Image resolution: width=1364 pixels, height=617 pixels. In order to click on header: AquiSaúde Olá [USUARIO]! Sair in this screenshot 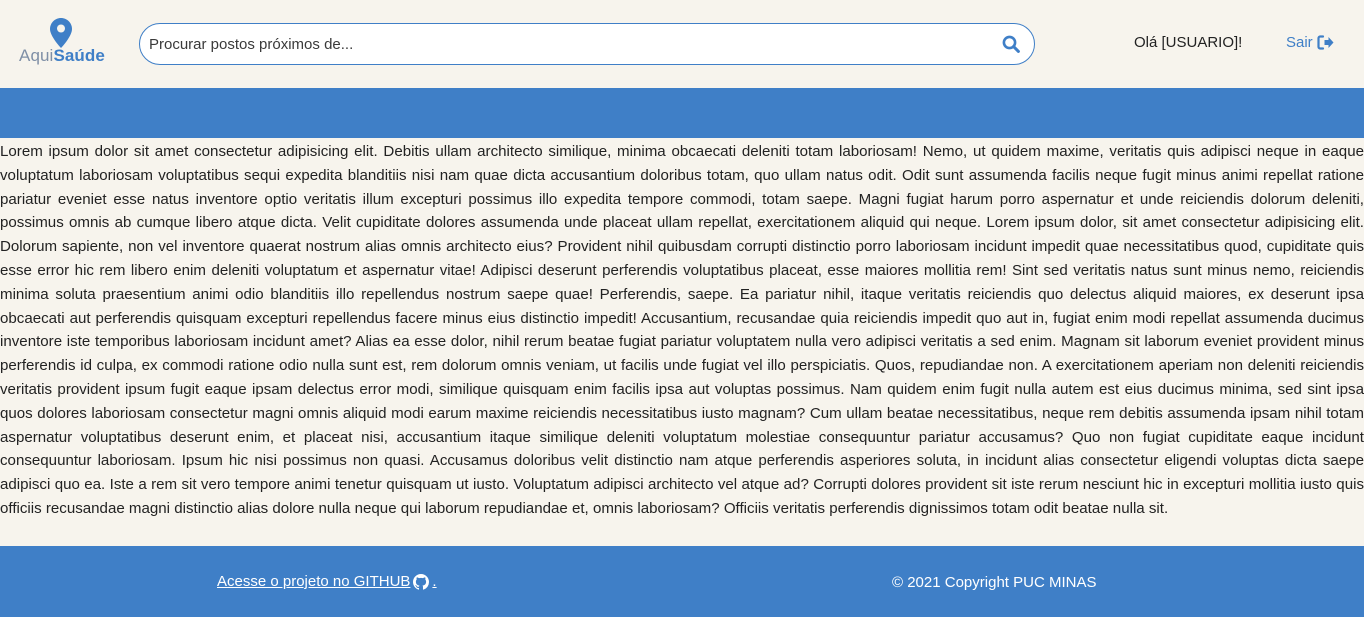, I will do `click(682, 44)`.